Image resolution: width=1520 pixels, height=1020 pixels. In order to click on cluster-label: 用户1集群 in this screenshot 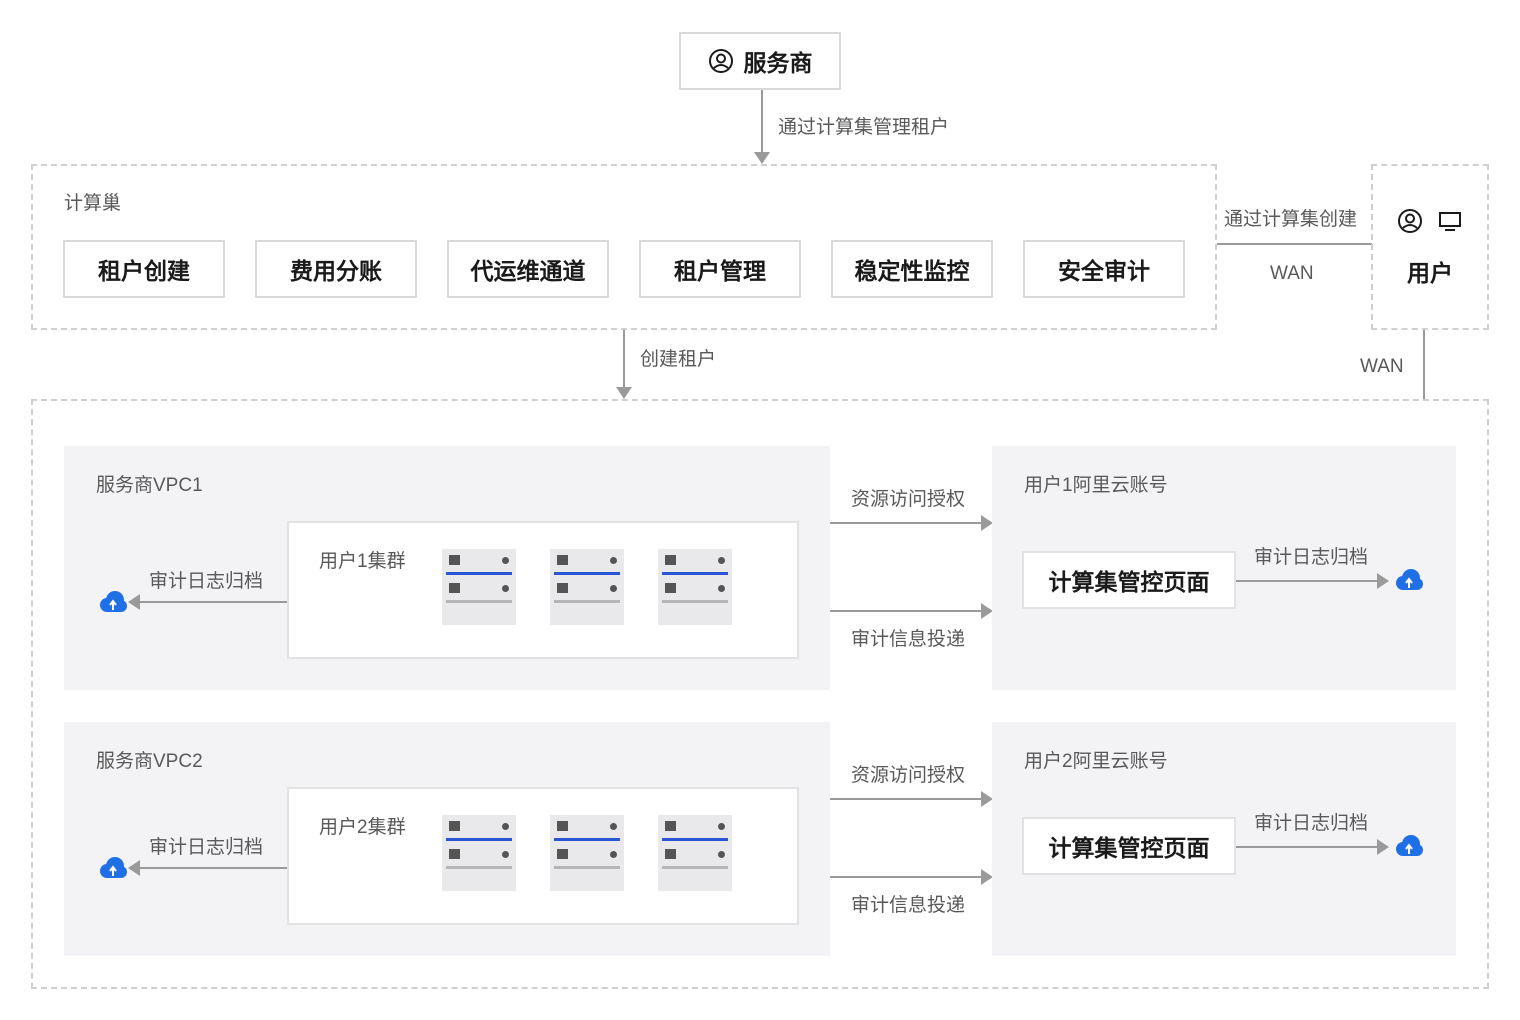, I will do `click(362, 561)`.